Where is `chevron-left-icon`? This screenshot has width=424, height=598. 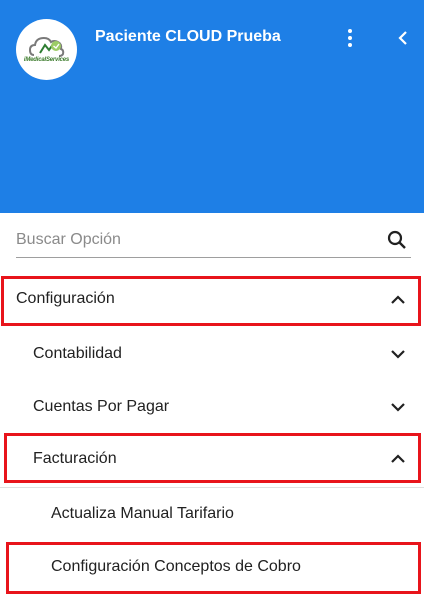
chevron-left-icon is located at coordinates (402, 38).